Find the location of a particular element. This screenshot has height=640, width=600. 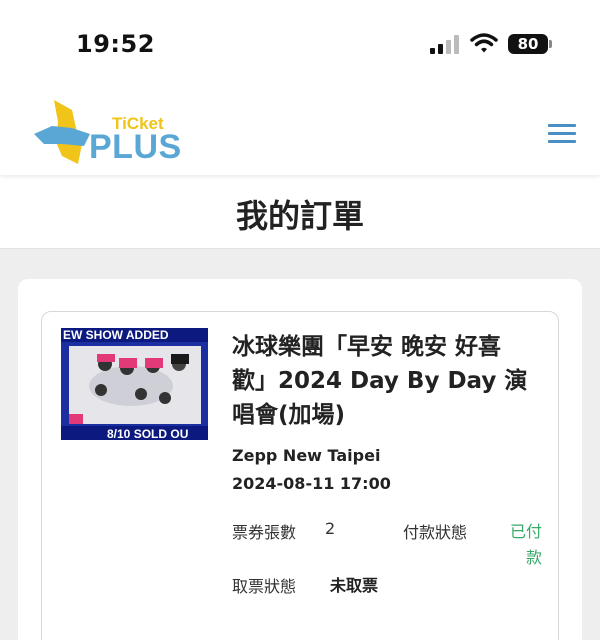

wifi-icon is located at coordinates (484, 43).